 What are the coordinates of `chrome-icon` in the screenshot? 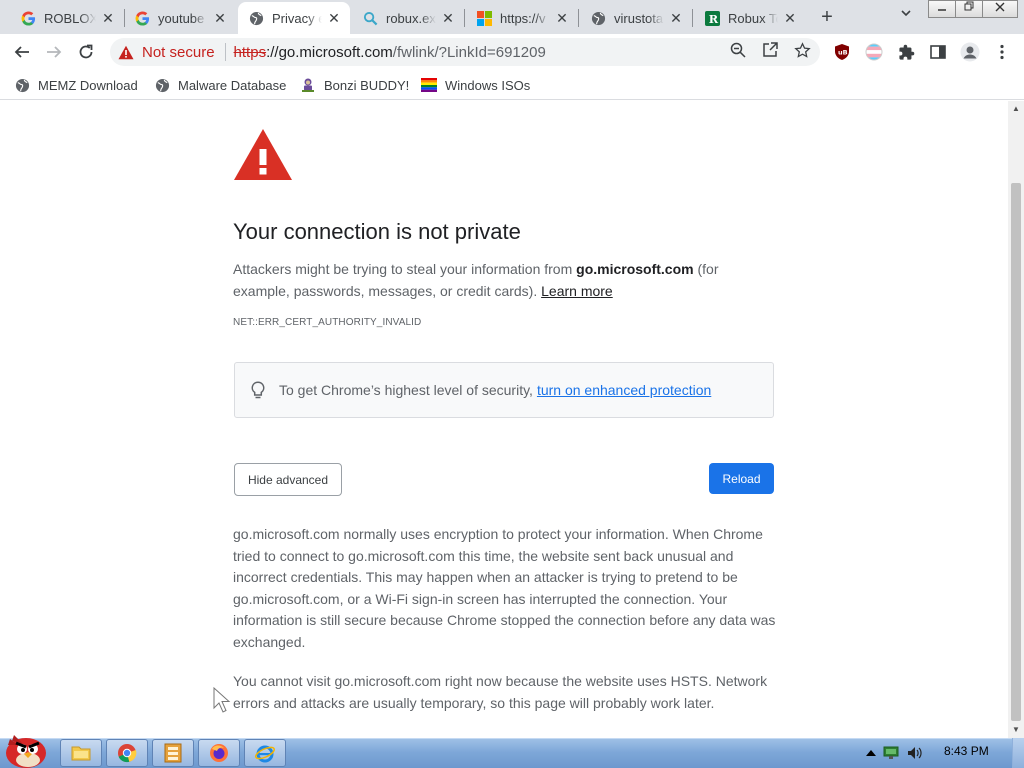 It's located at (127, 753).